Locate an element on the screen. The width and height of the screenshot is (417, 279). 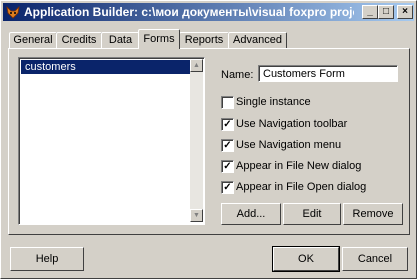
edit-button: Edit is located at coordinates (312, 214).